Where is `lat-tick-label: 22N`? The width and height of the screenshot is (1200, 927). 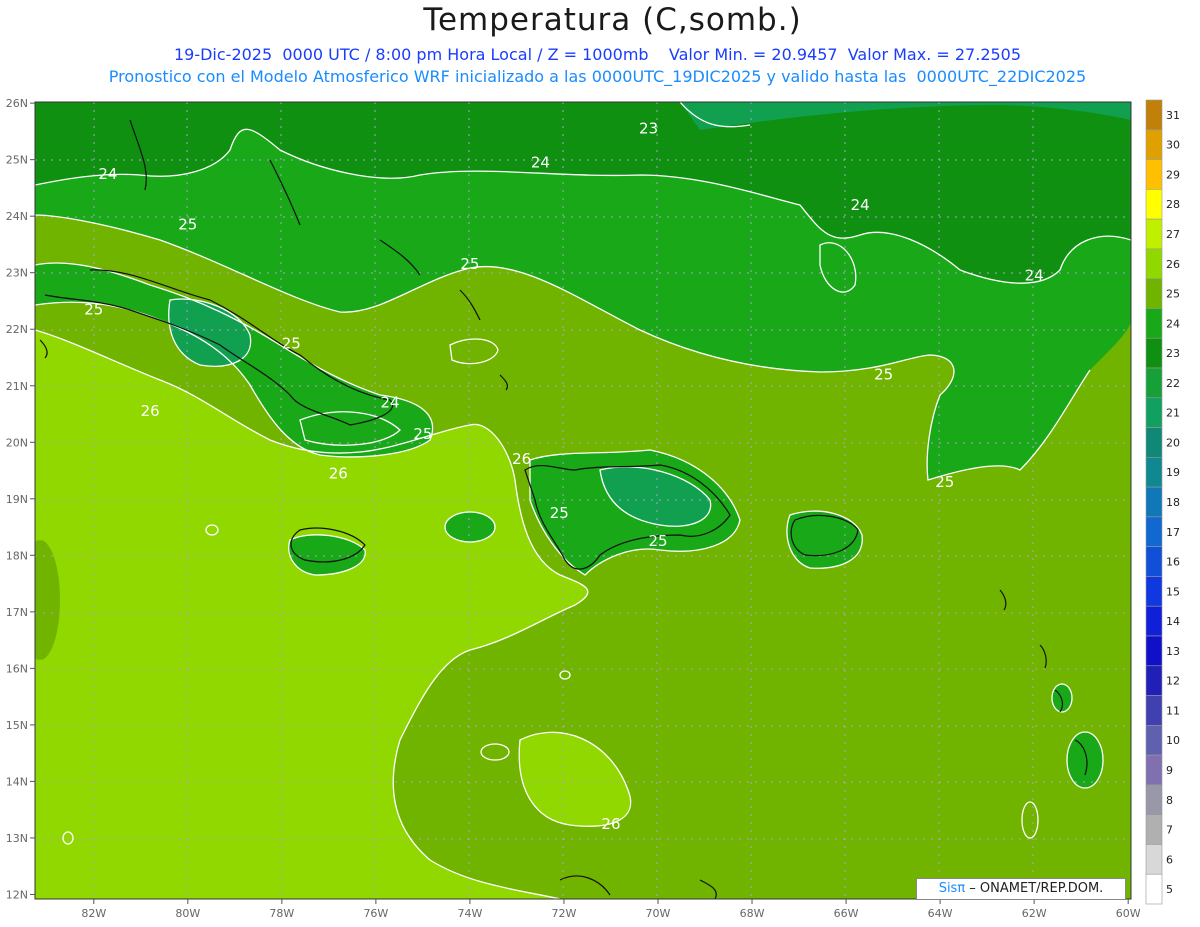
lat-tick-label: 22N is located at coordinates (17, 329).